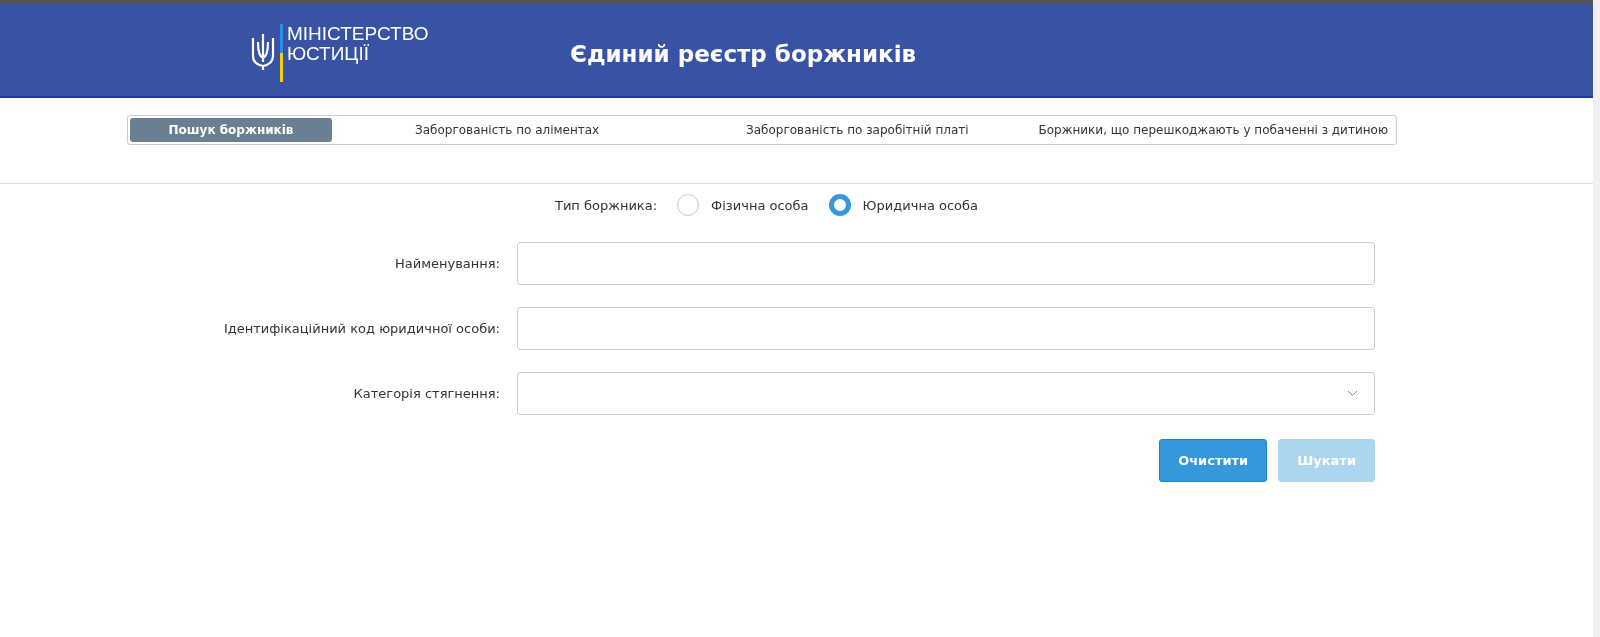 The image size is (1600, 637). What do you see at coordinates (743, 54) in the screenshot?
I see `page-title: Єдиний реєстр боржників` at bounding box center [743, 54].